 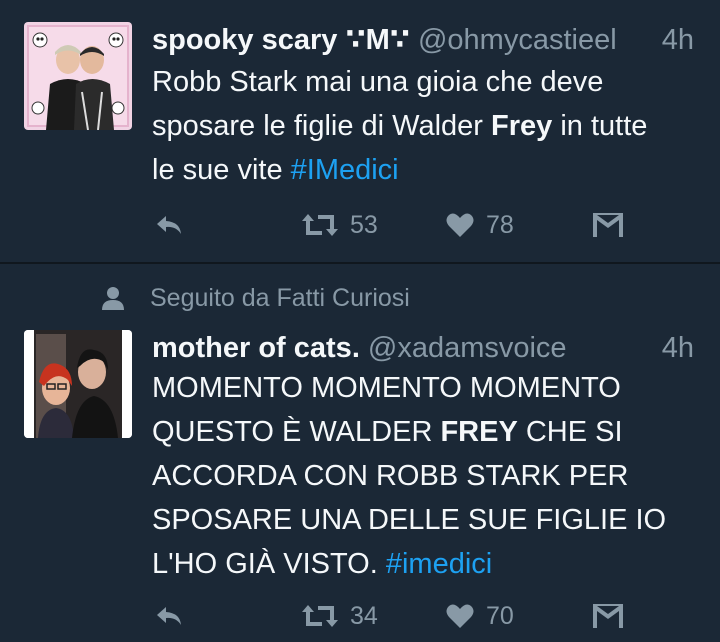 I want to click on like-button: 78, so click(x=480, y=225).